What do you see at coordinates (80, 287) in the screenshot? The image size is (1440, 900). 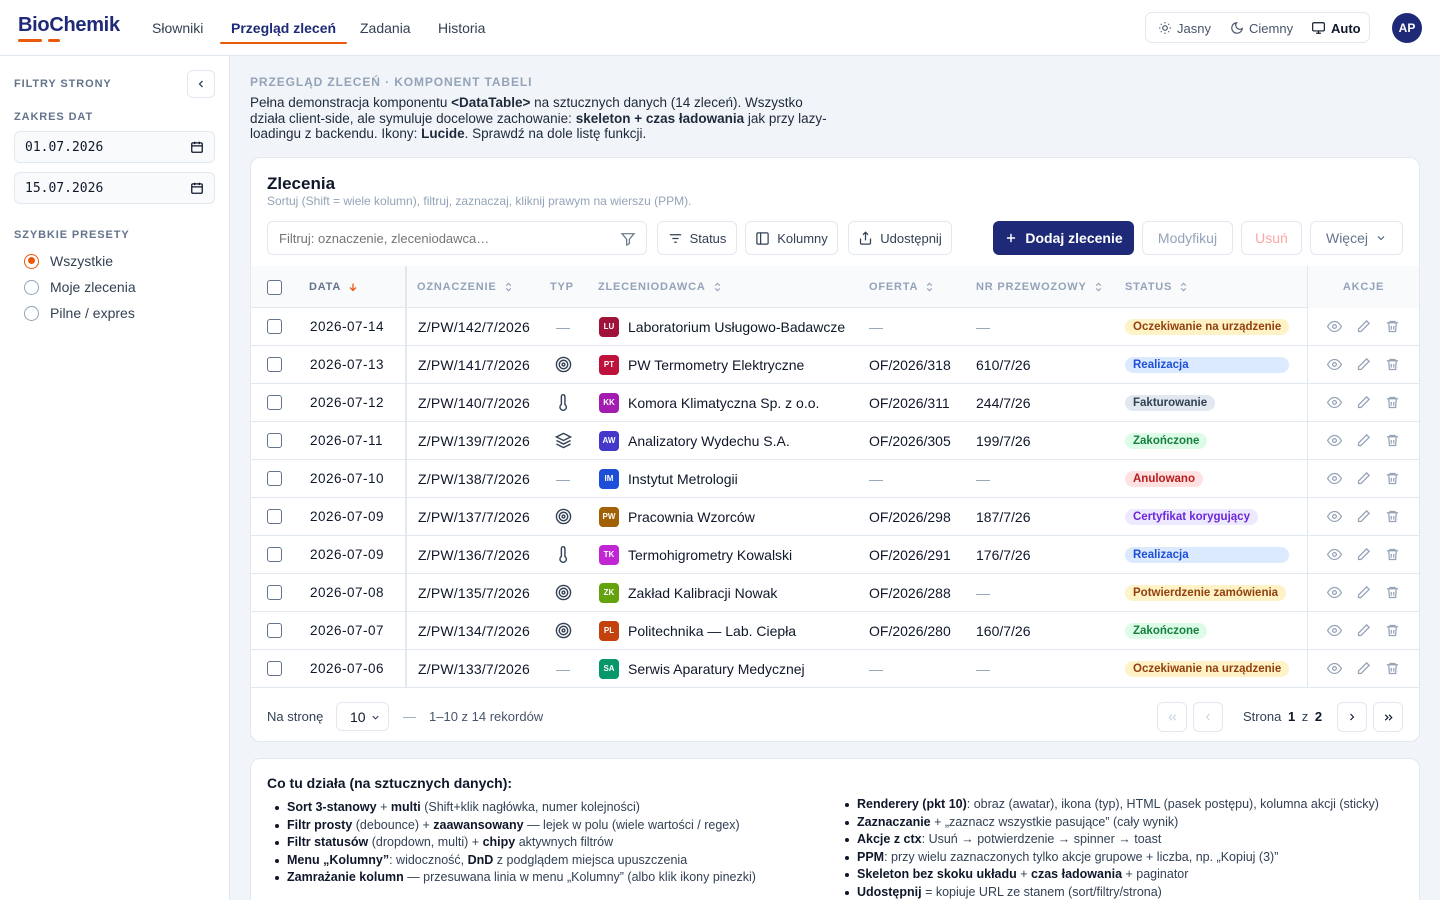 I see `preset-mine: Moje zlecenia` at bounding box center [80, 287].